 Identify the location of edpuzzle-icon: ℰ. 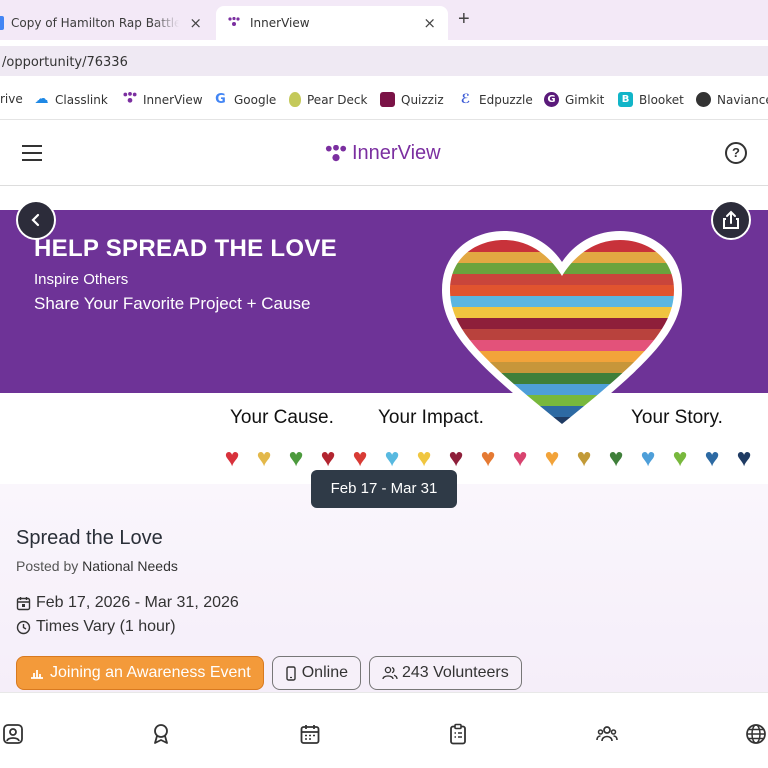
(465, 99).